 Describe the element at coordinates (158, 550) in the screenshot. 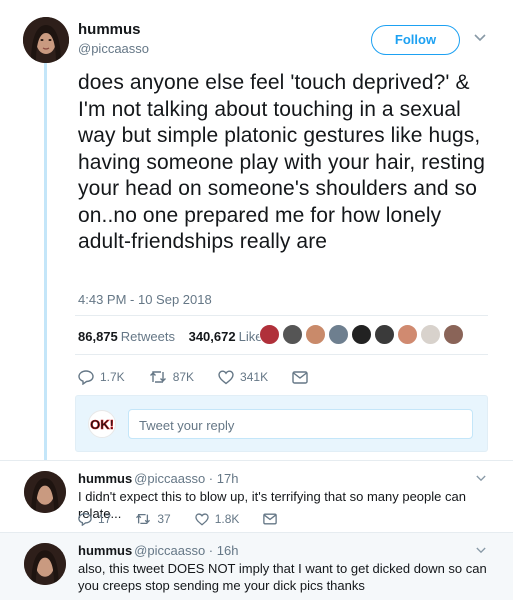

I see `reply-author: hummus @piccaasso · 16h` at that location.